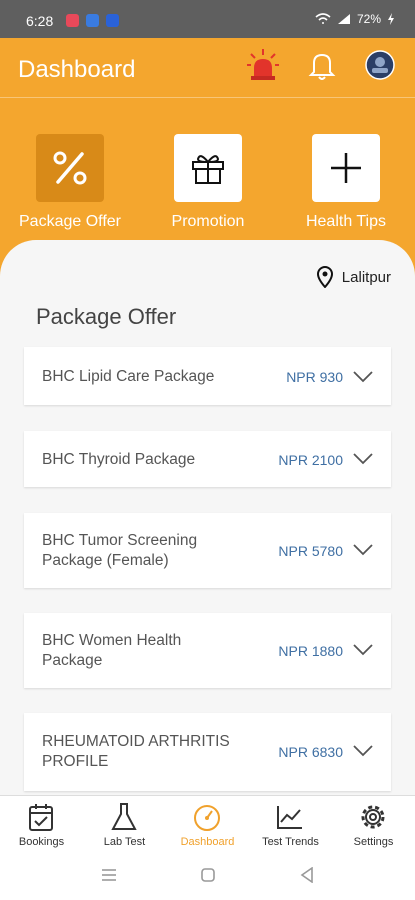  What do you see at coordinates (208, 221) in the screenshot?
I see `promotion-label: Promotion` at bounding box center [208, 221].